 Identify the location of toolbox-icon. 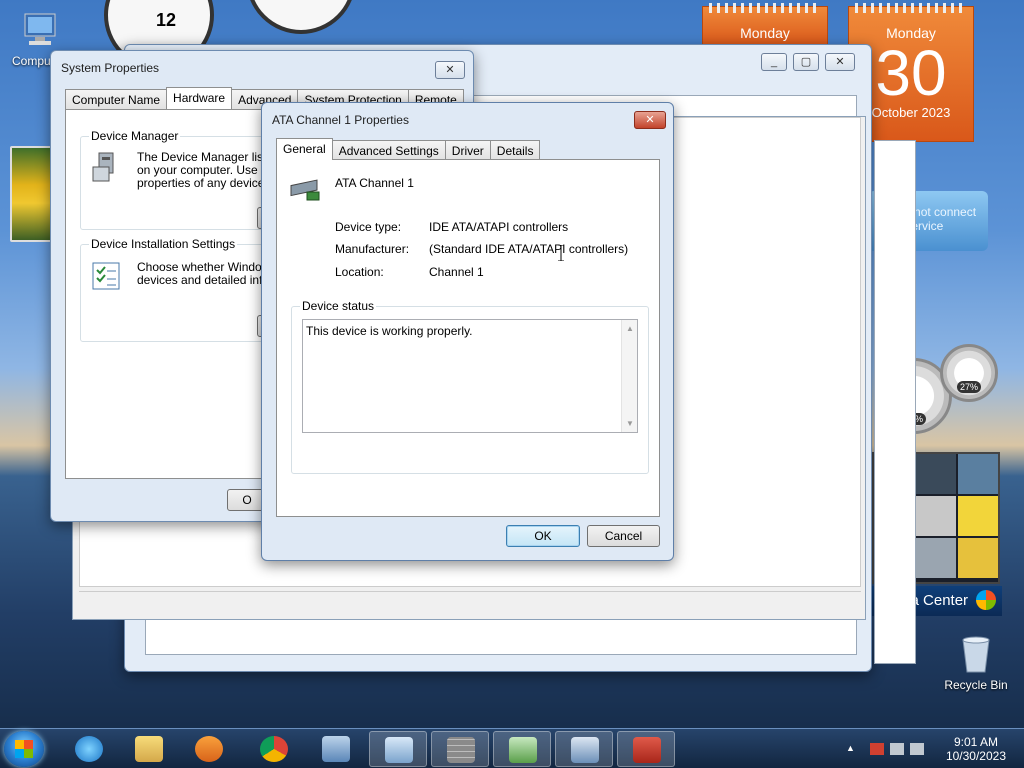
(647, 750).